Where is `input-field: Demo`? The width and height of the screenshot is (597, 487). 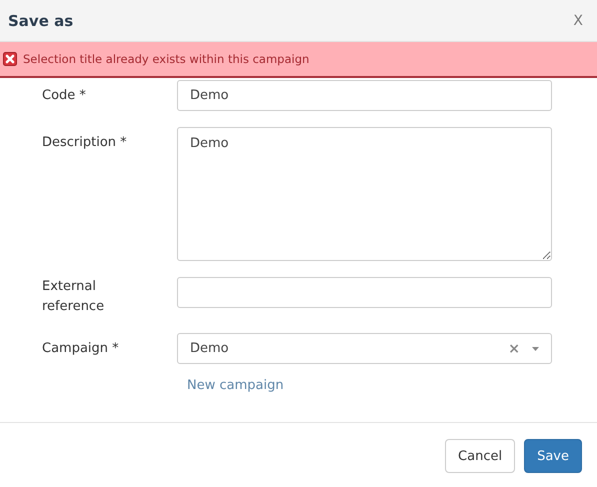 input-field: Demo is located at coordinates (364, 95).